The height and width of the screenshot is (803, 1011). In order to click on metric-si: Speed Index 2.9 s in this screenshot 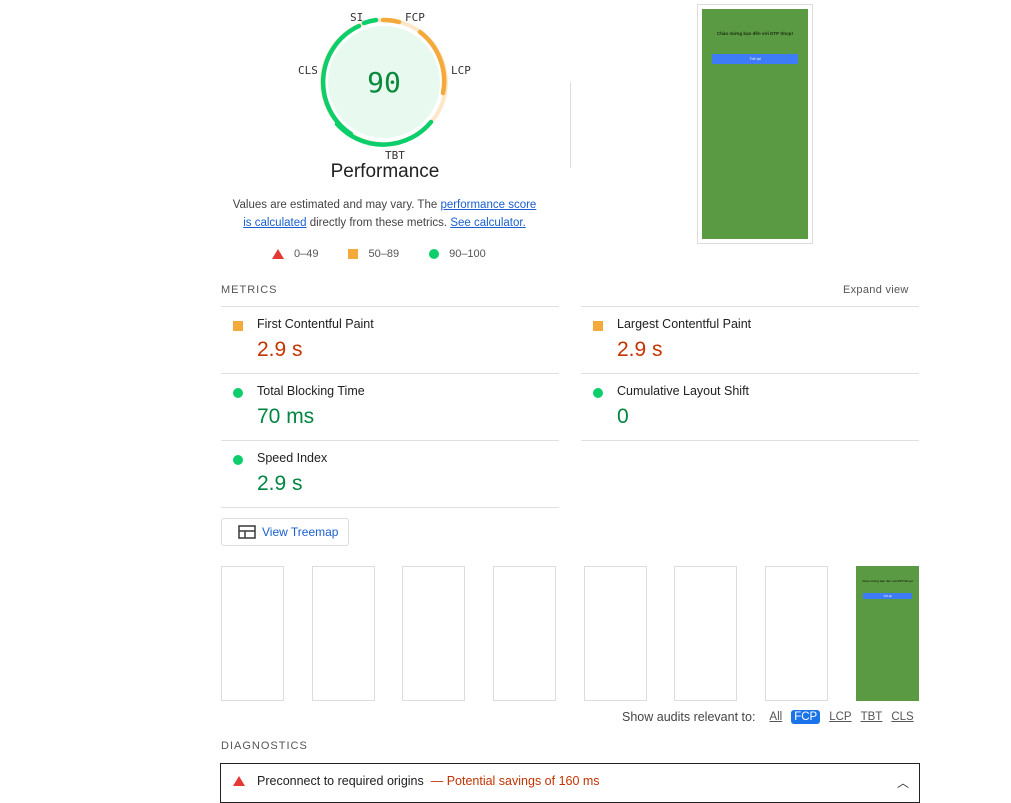, I will do `click(390, 474)`.